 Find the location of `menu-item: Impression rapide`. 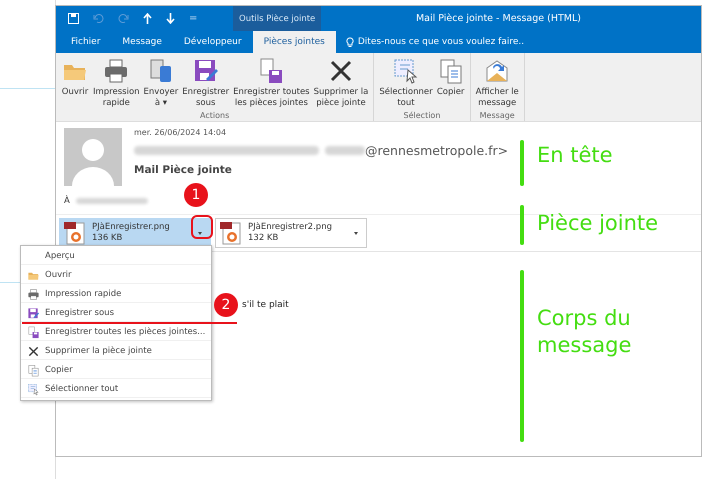

menu-item: Impression rapide is located at coordinates (116, 294).